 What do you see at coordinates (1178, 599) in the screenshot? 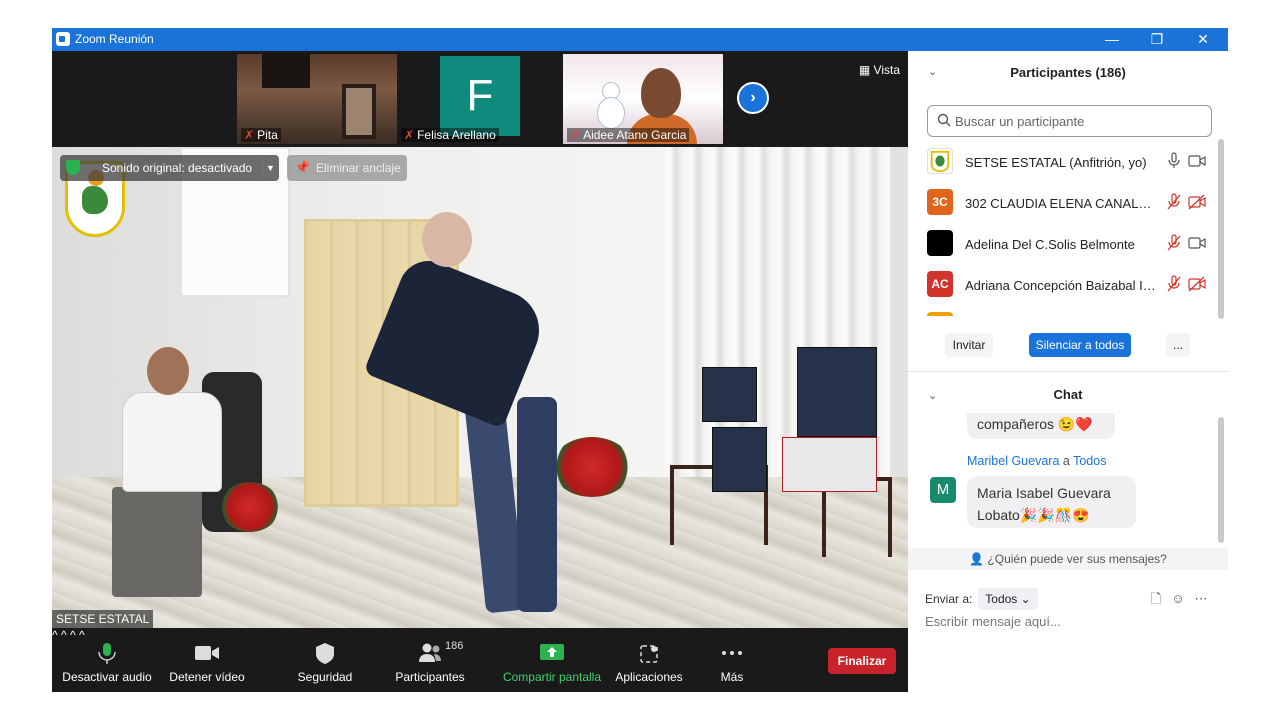
I see `emoji-icon: ☺` at bounding box center [1178, 599].